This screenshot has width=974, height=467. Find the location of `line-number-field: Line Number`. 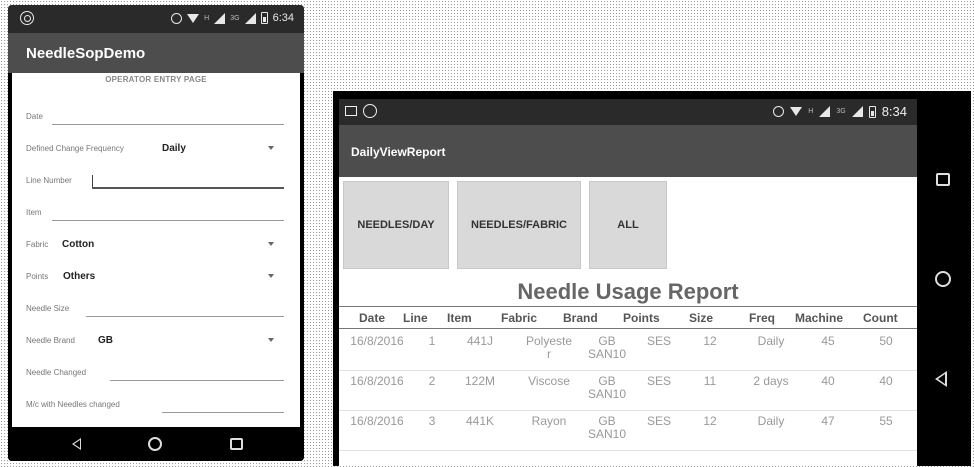

line-number-field: Line Number is located at coordinates (155, 180).